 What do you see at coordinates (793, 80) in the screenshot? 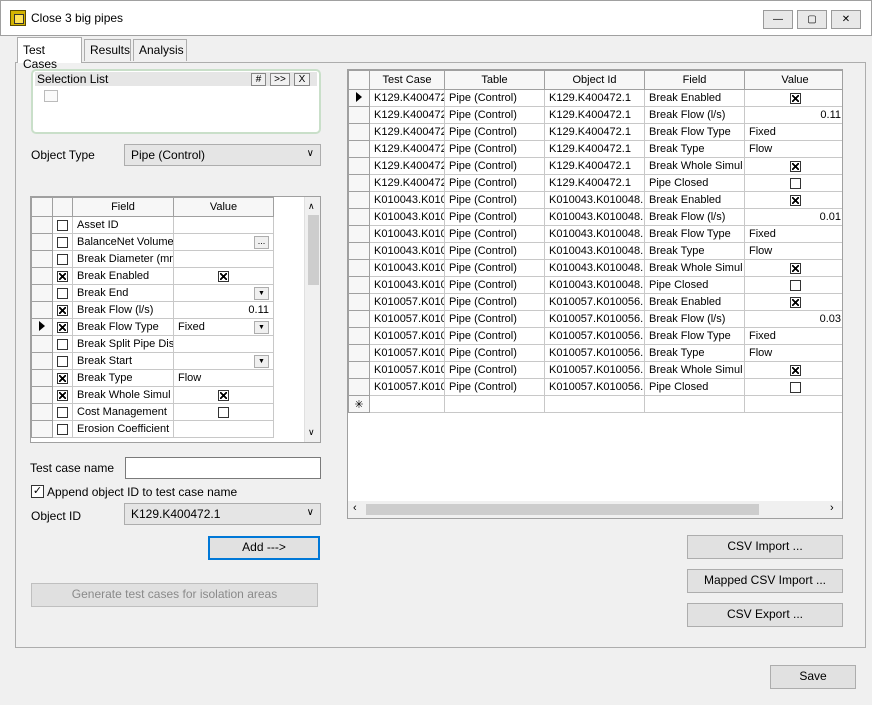
I see `value-column-header: Value` at bounding box center [793, 80].